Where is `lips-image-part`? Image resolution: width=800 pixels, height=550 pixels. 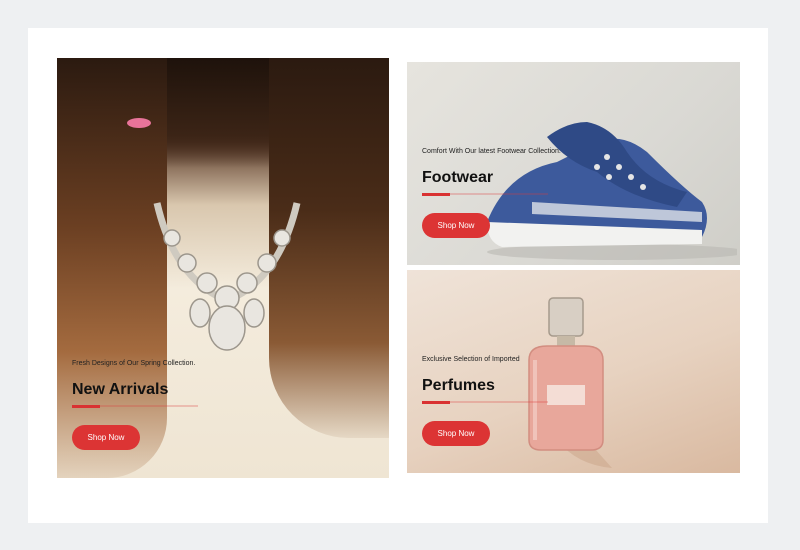
lips-image-part is located at coordinates (139, 123).